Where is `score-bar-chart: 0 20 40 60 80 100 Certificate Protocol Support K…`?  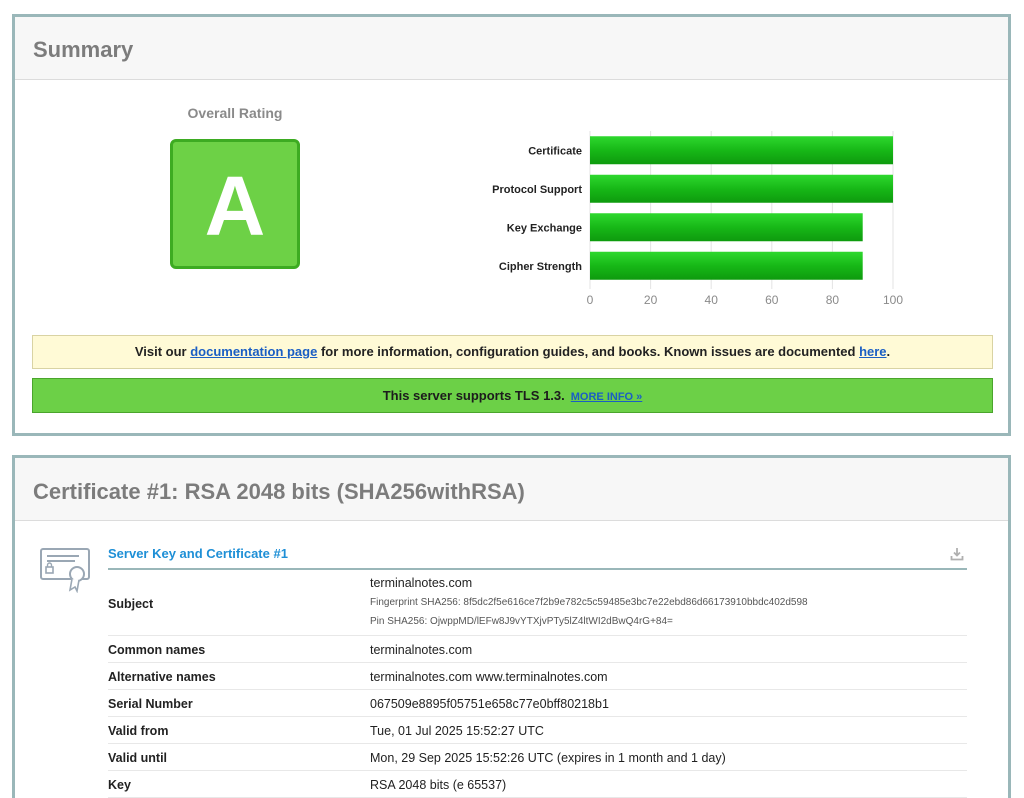
score-bar-chart: 0 20 40 60 80 100 Certificate Protocol Support K… is located at coordinates (697, 219).